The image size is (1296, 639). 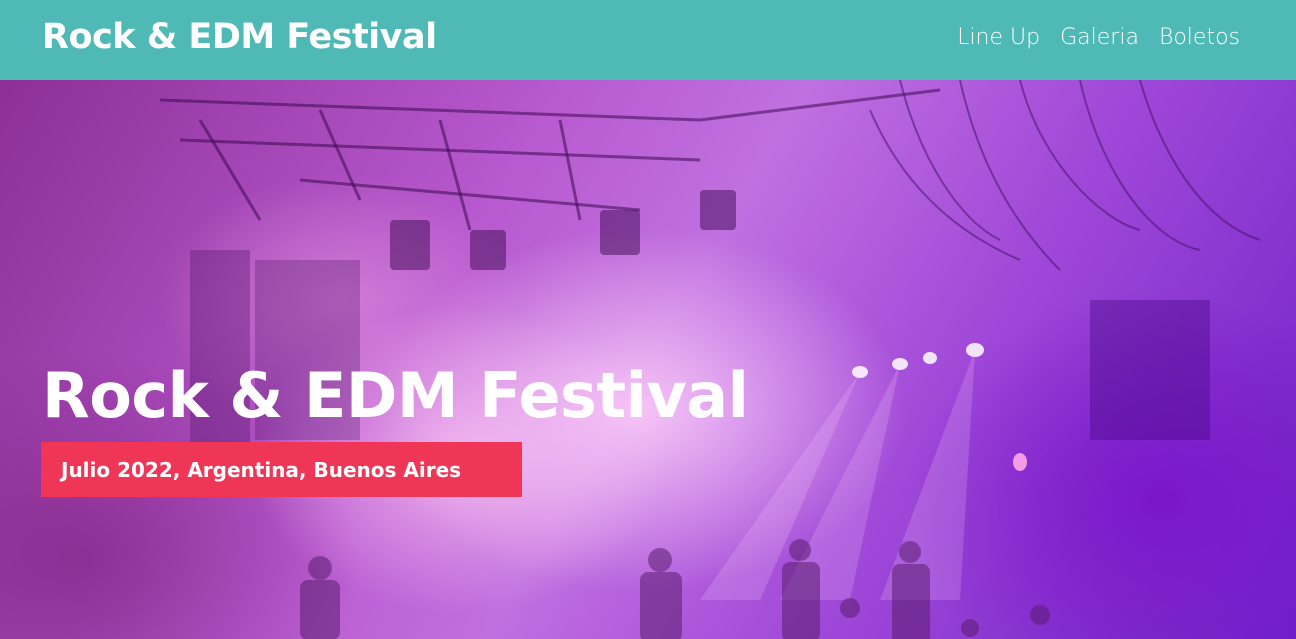 I want to click on site-logo-text: Rock & EDM Festival, so click(x=239, y=37).